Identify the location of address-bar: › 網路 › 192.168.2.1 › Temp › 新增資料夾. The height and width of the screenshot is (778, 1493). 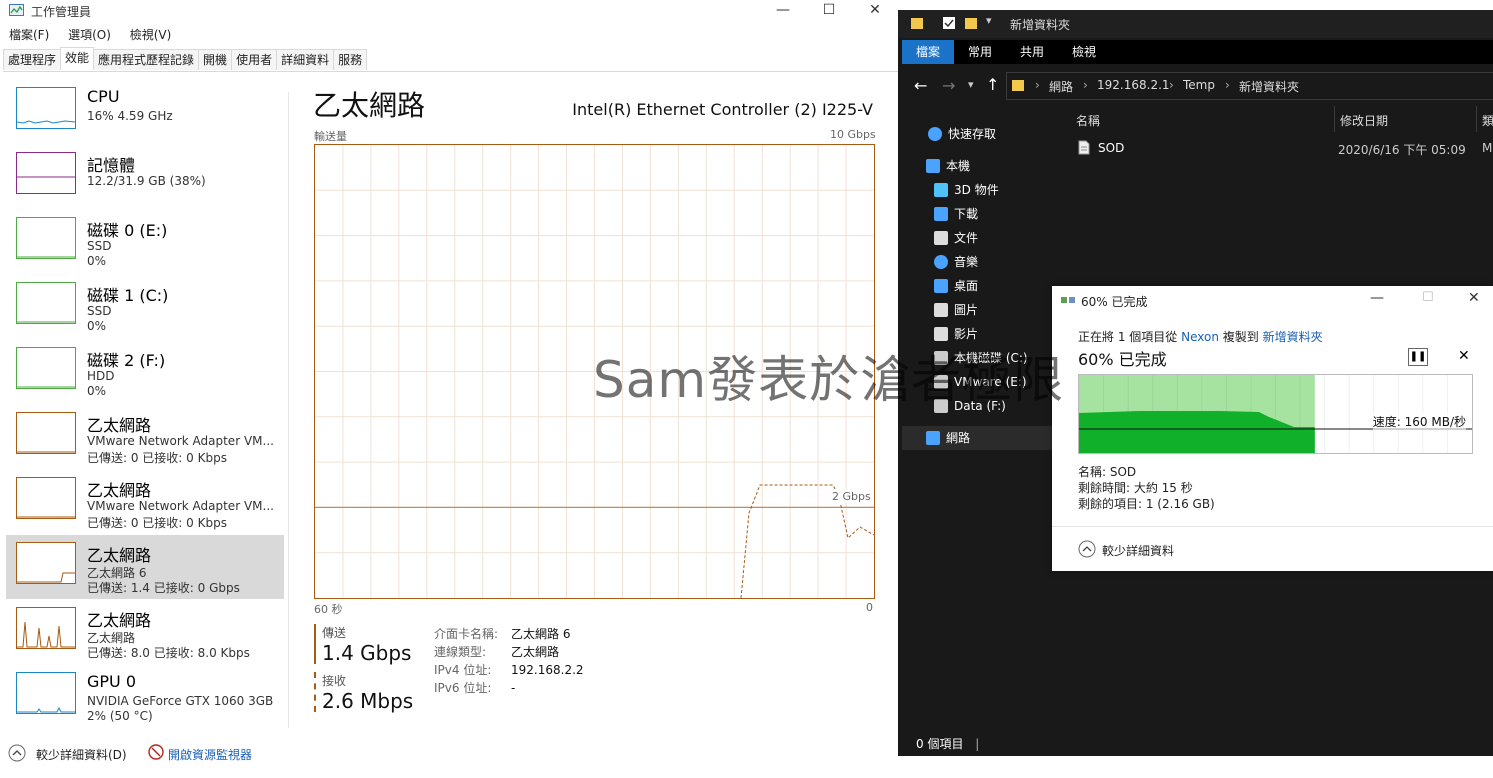
(1249, 86).